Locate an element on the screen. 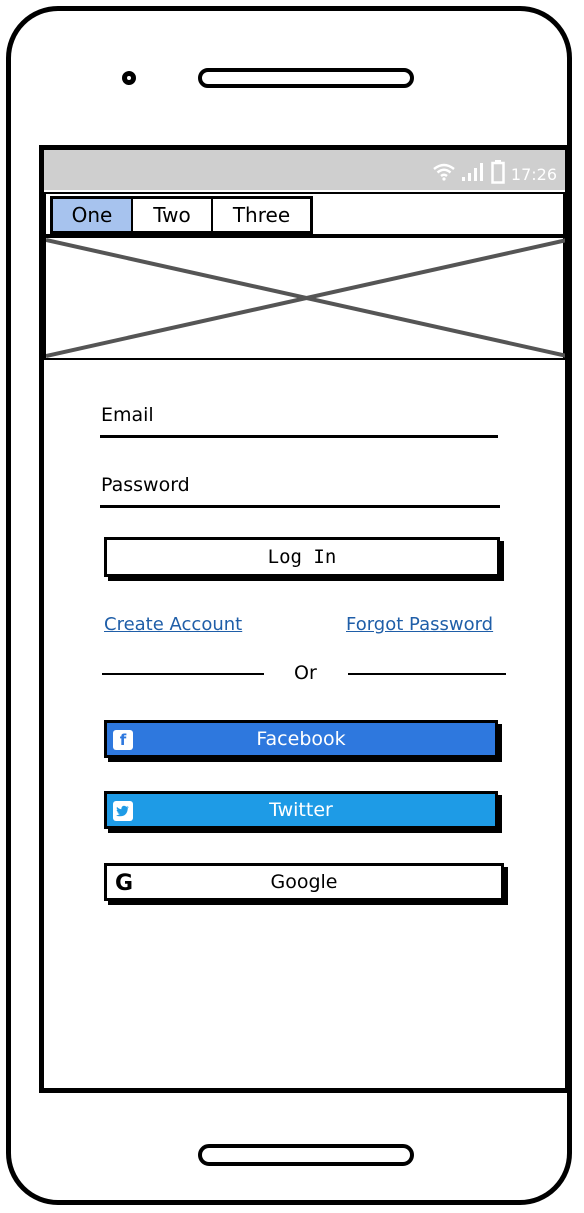 Image resolution: width=584 pixels, height=1213 pixels. signal-icon is located at coordinates (473, 174).